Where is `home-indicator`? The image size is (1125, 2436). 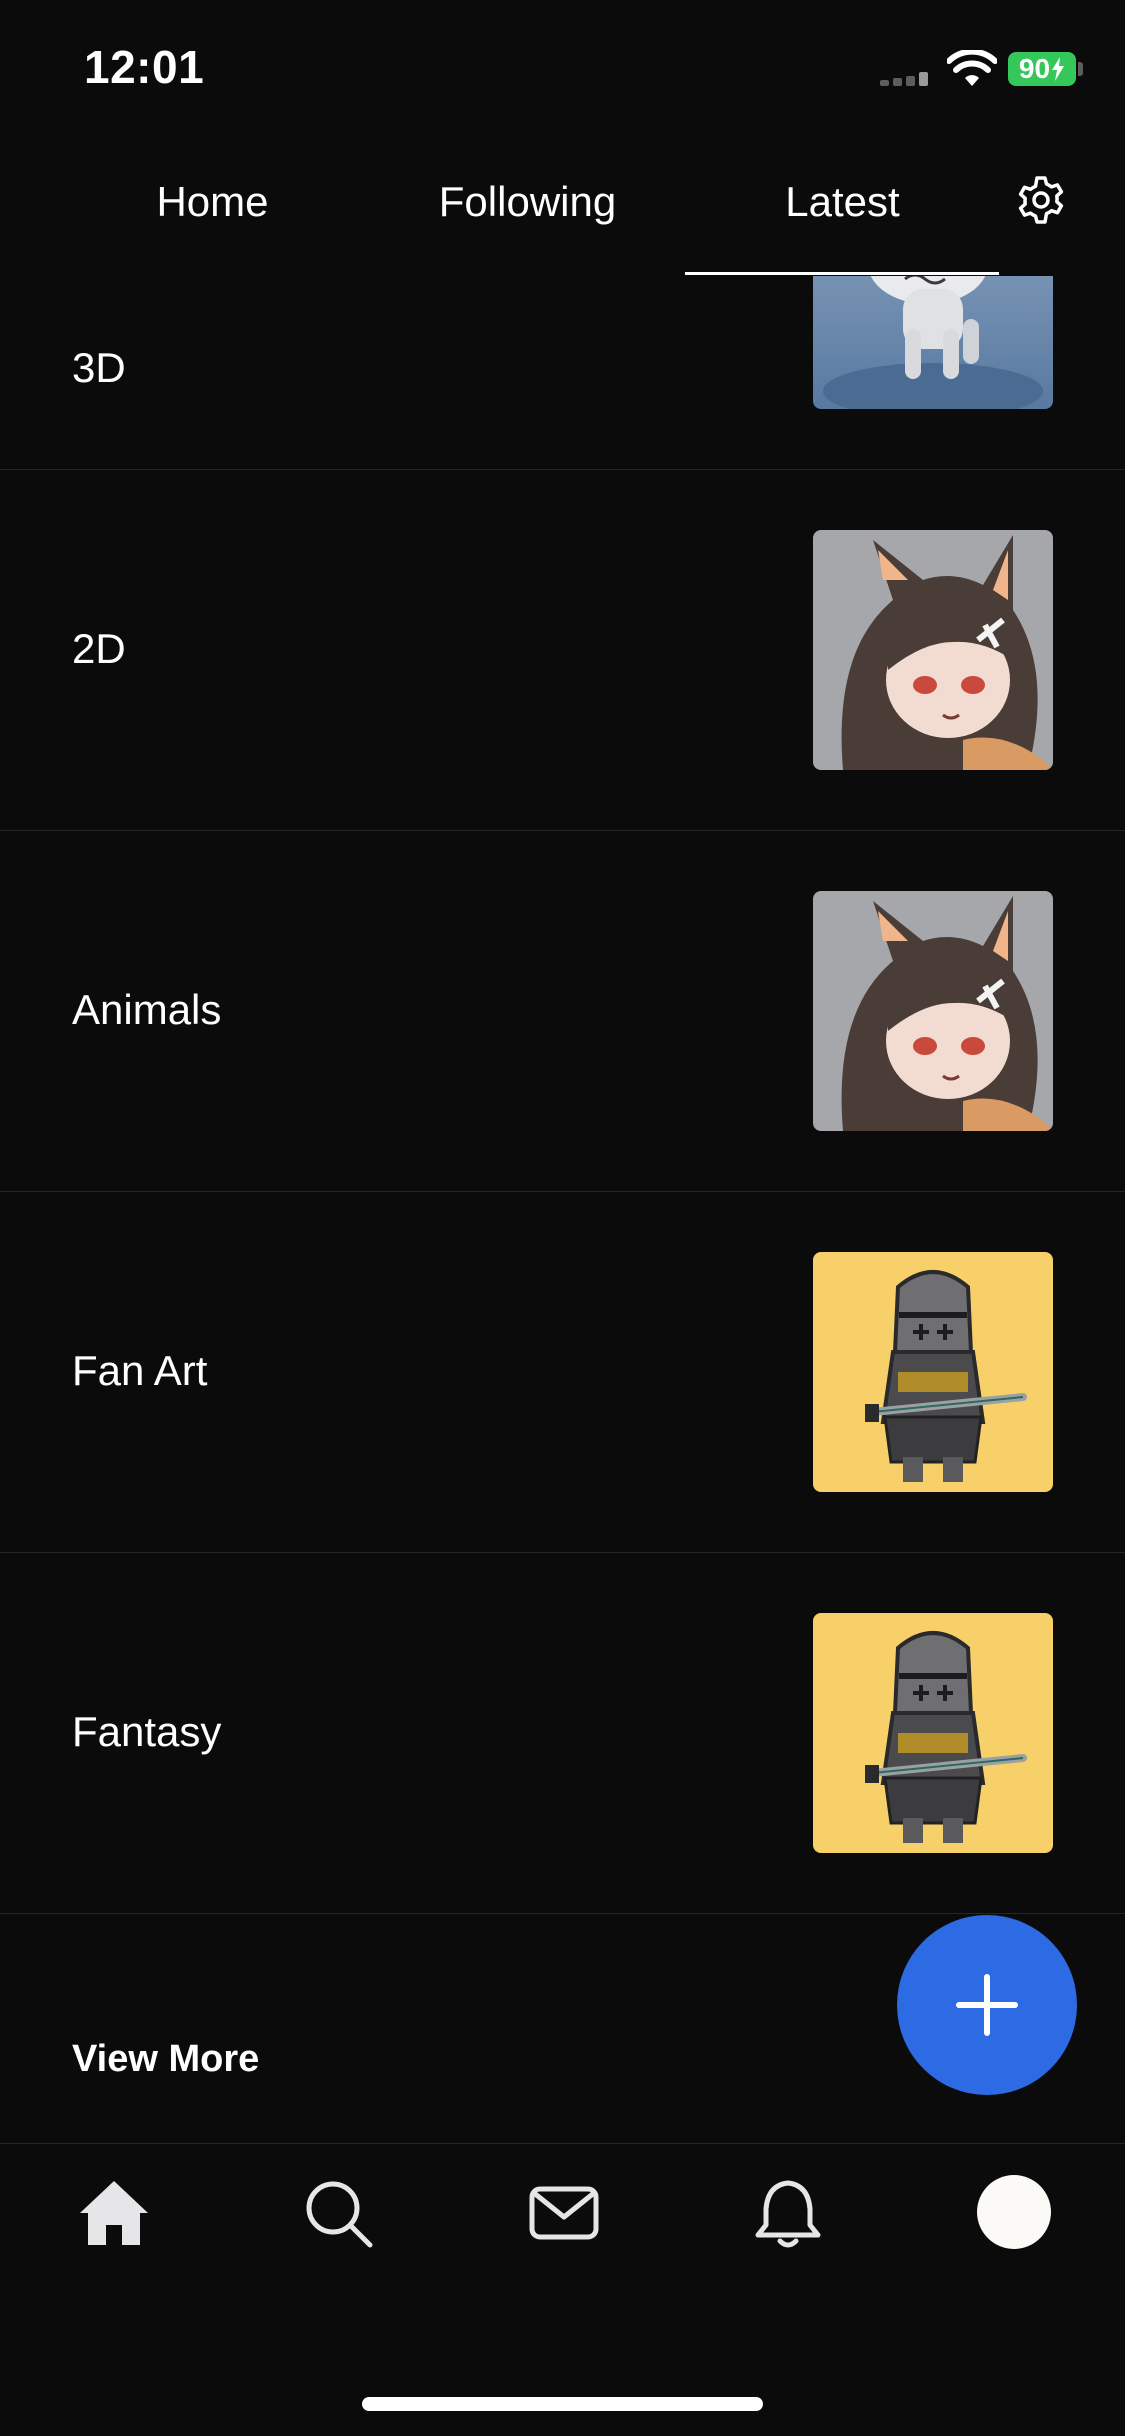
home-indicator is located at coordinates (562, 2404).